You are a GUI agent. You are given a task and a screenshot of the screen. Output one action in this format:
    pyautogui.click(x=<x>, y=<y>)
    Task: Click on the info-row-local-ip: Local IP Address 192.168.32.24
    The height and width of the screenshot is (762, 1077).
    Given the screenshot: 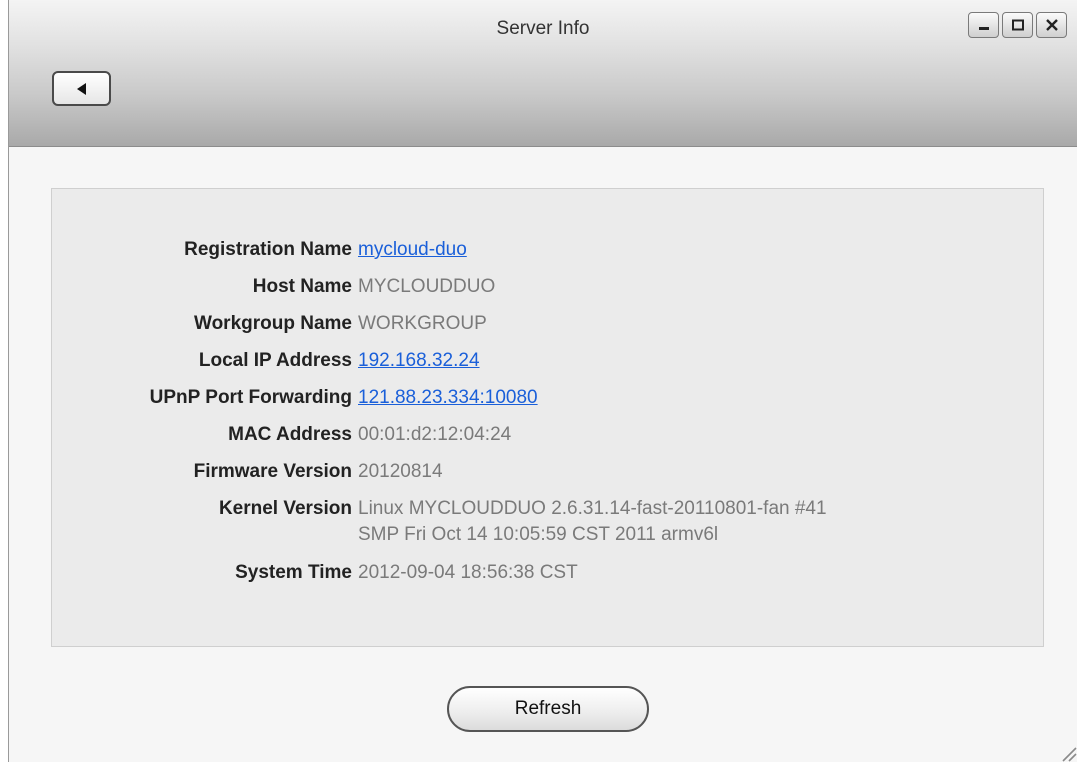 What is the action you would take?
    pyautogui.click(x=547, y=361)
    